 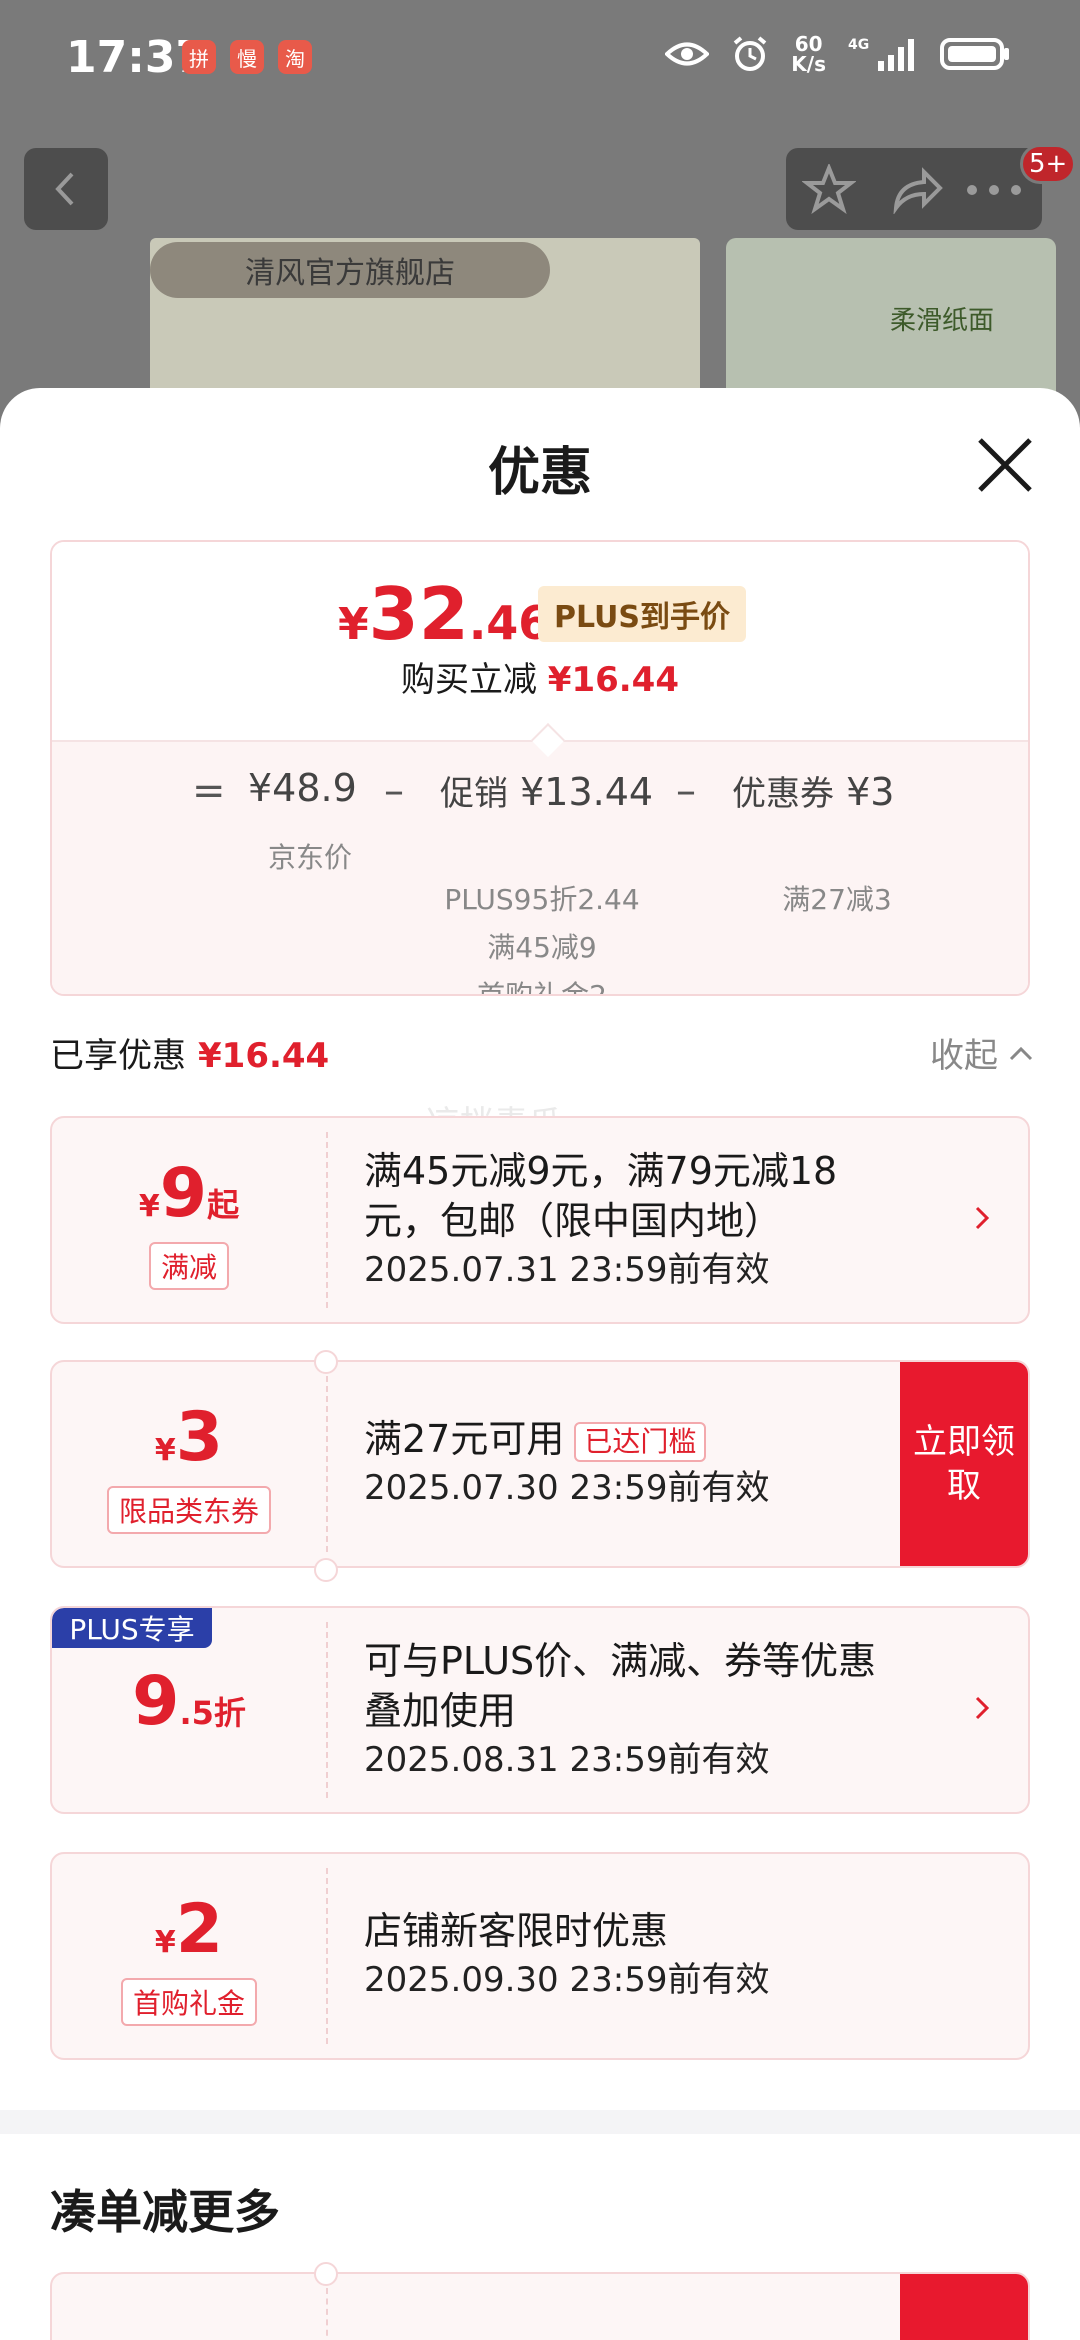 What do you see at coordinates (189, 2002) in the screenshot?
I see `card-tag: 首购礼金` at bounding box center [189, 2002].